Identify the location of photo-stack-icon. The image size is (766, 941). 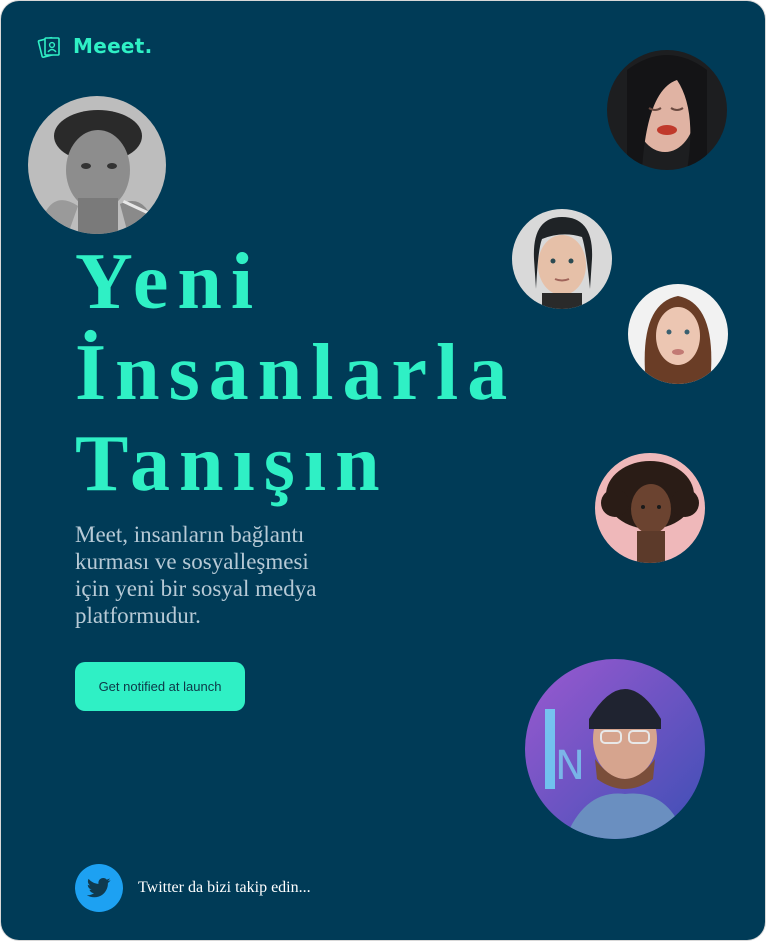
(48, 47).